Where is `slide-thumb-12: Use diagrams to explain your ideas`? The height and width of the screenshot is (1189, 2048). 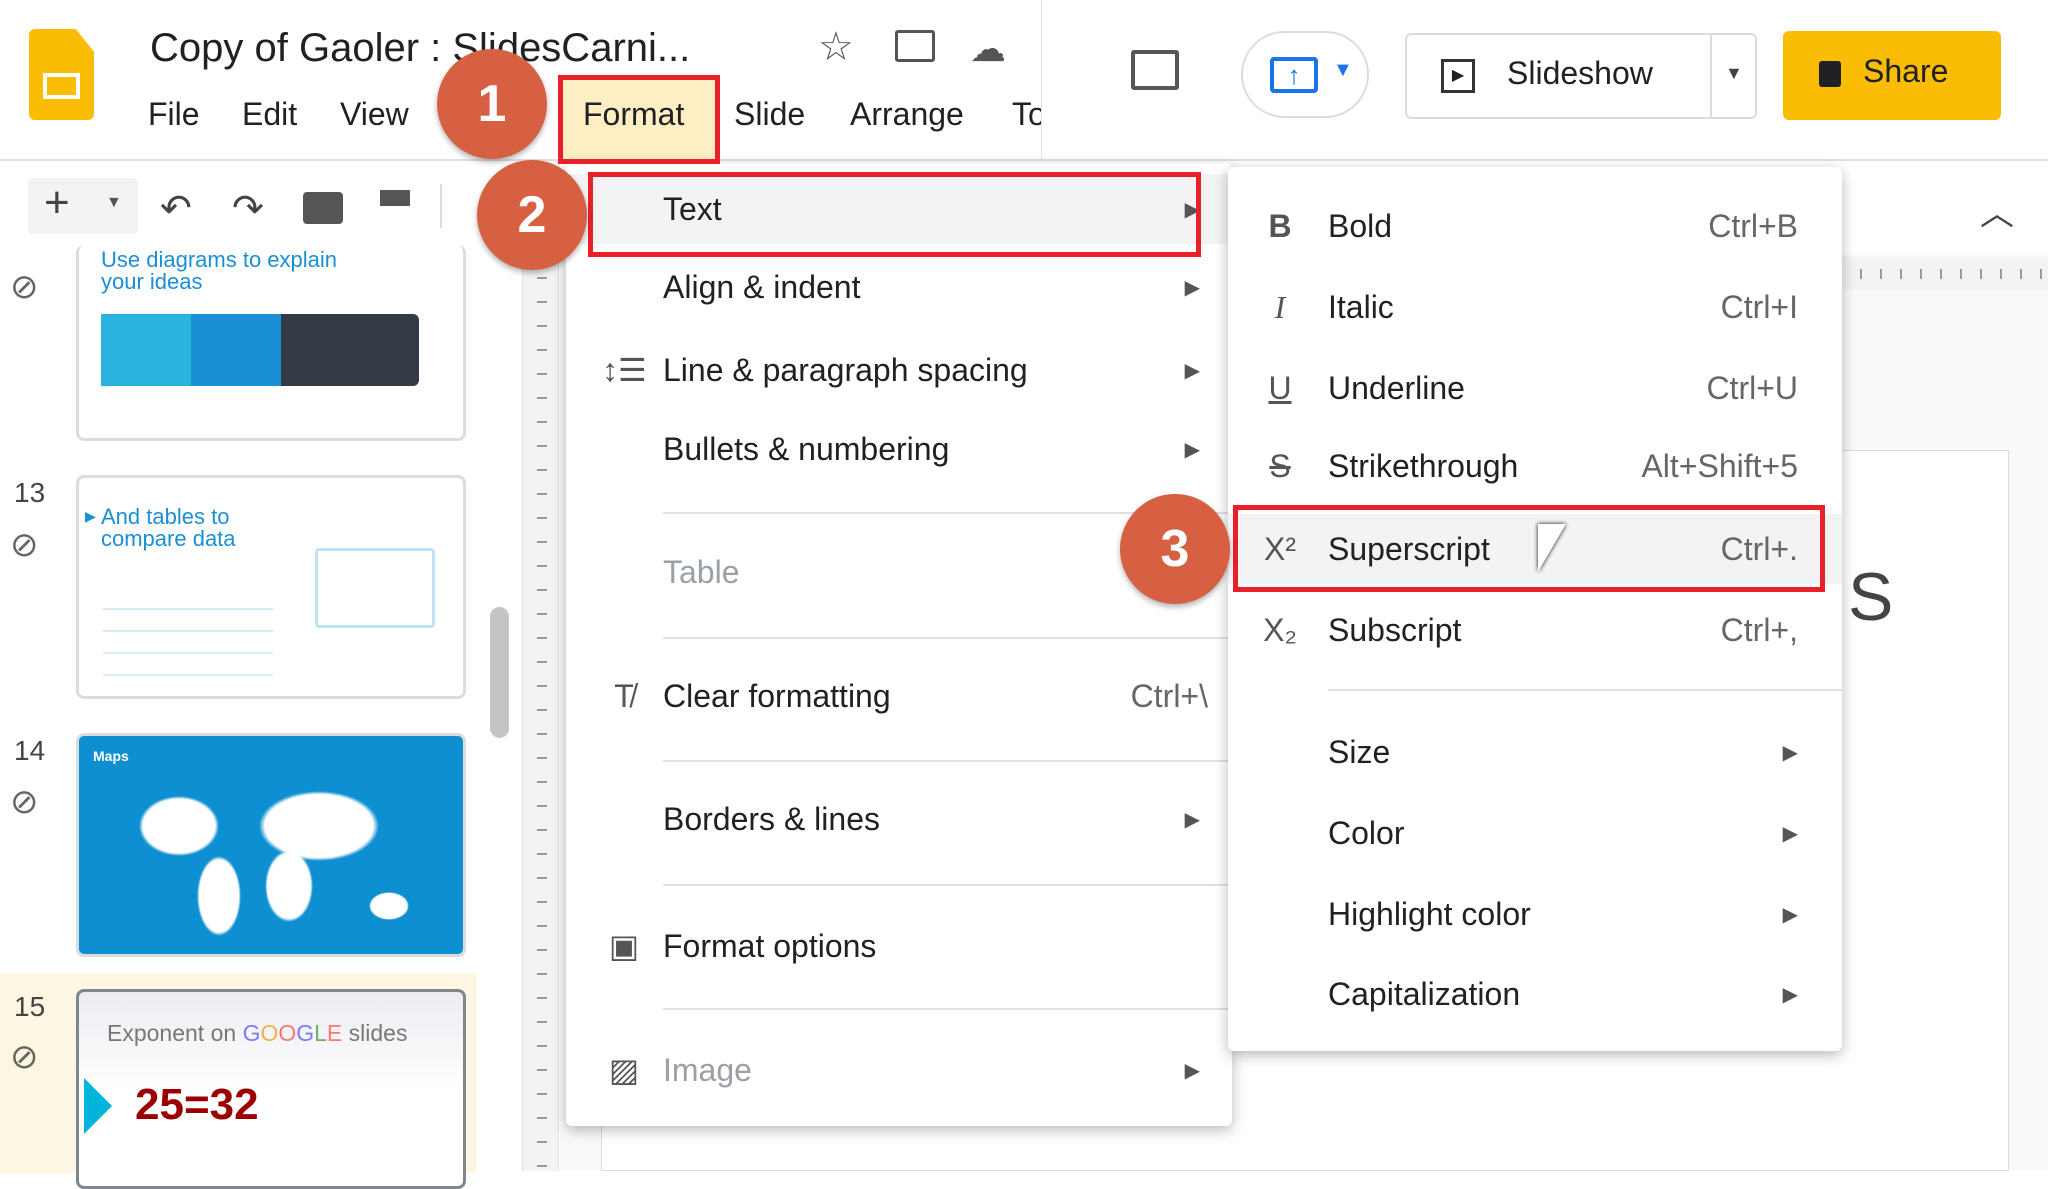
slide-thumb-12: Use diagrams to explain your ideas is located at coordinates (271, 343).